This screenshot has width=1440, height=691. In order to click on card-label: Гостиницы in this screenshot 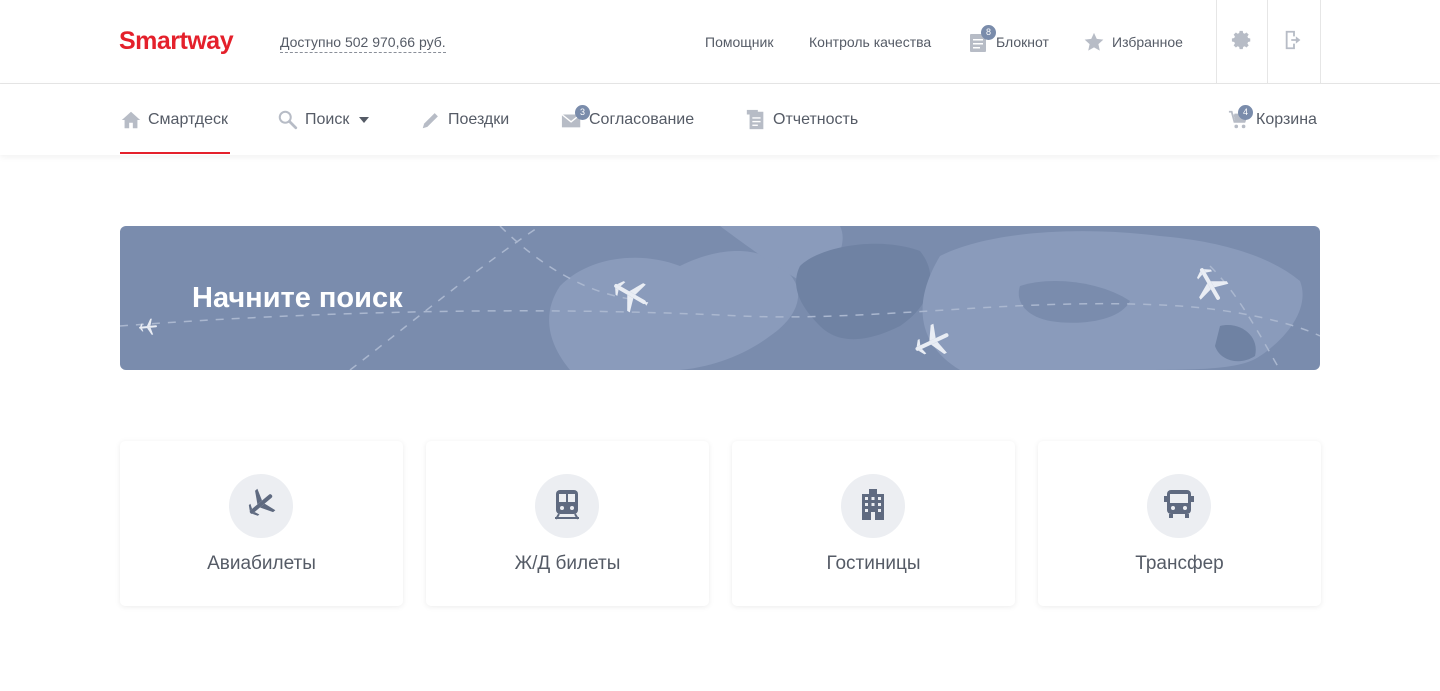, I will do `click(873, 563)`.